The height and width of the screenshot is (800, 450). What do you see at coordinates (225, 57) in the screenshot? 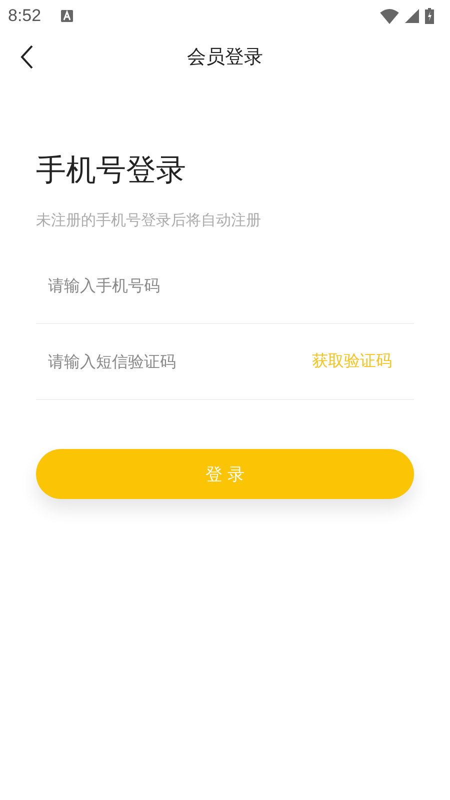
I see `page-title: 会员登录` at bounding box center [225, 57].